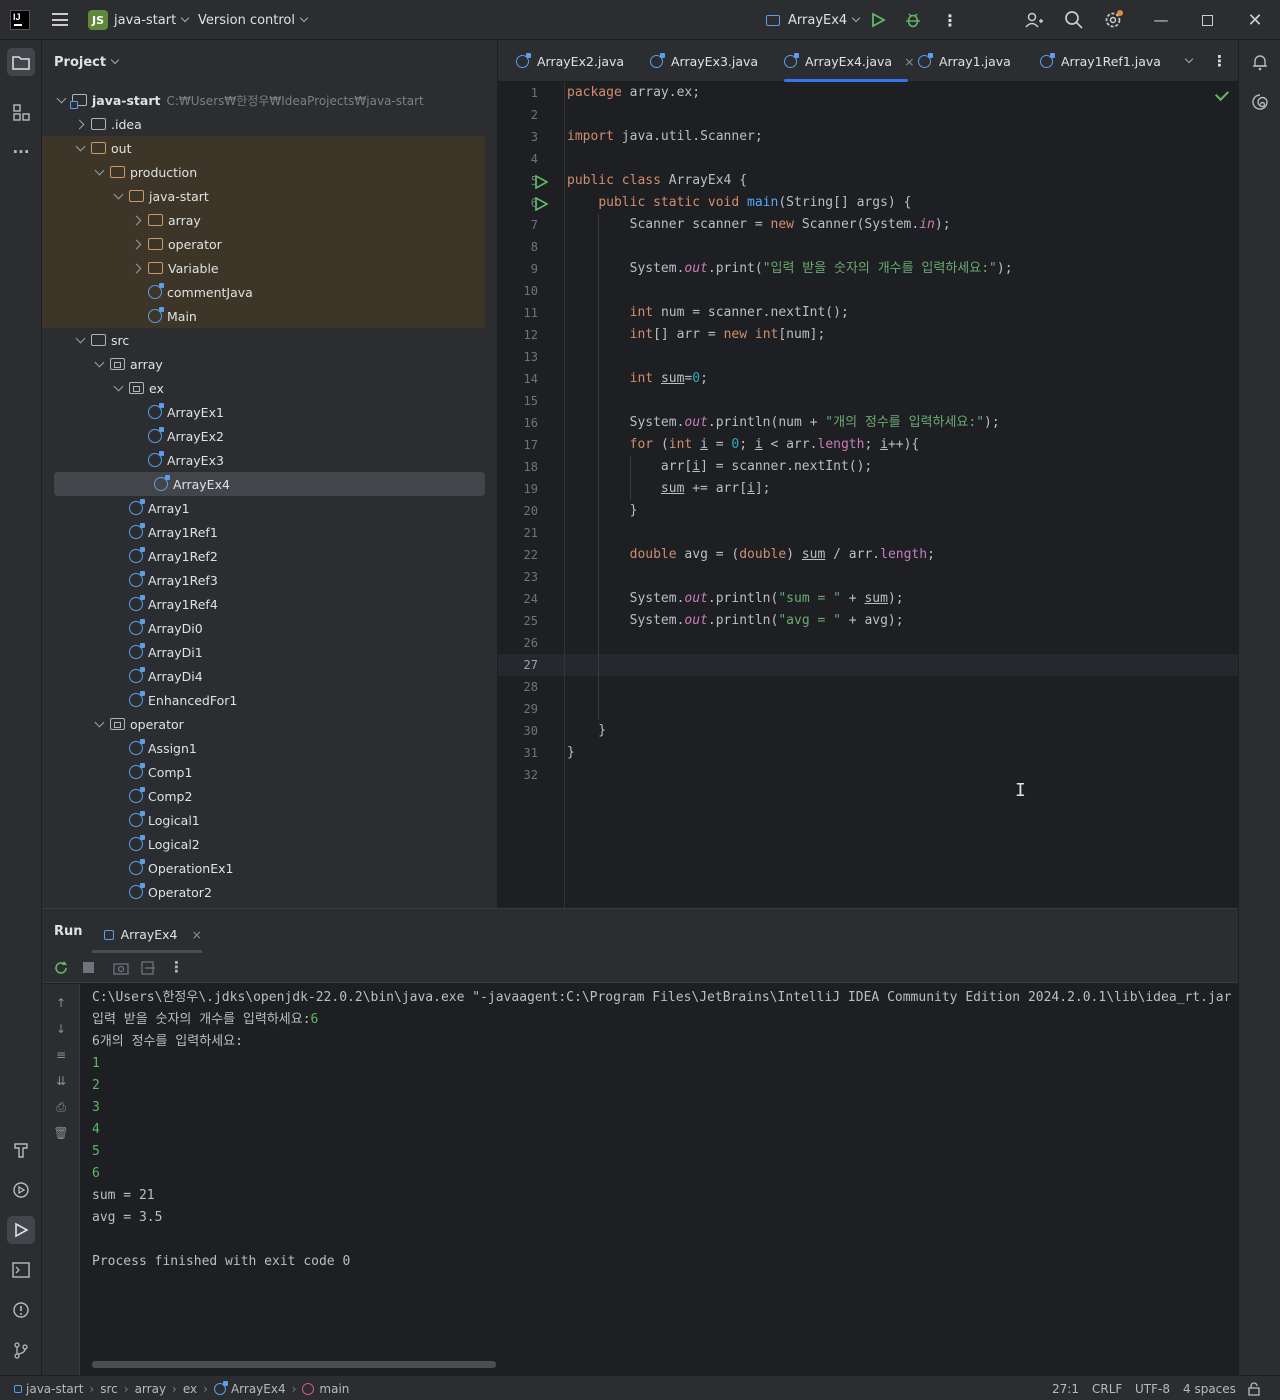 Image resolution: width=1280 pixels, height=1400 pixels. What do you see at coordinates (20, 20) in the screenshot?
I see `intellij-logo-icon: IJ` at bounding box center [20, 20].